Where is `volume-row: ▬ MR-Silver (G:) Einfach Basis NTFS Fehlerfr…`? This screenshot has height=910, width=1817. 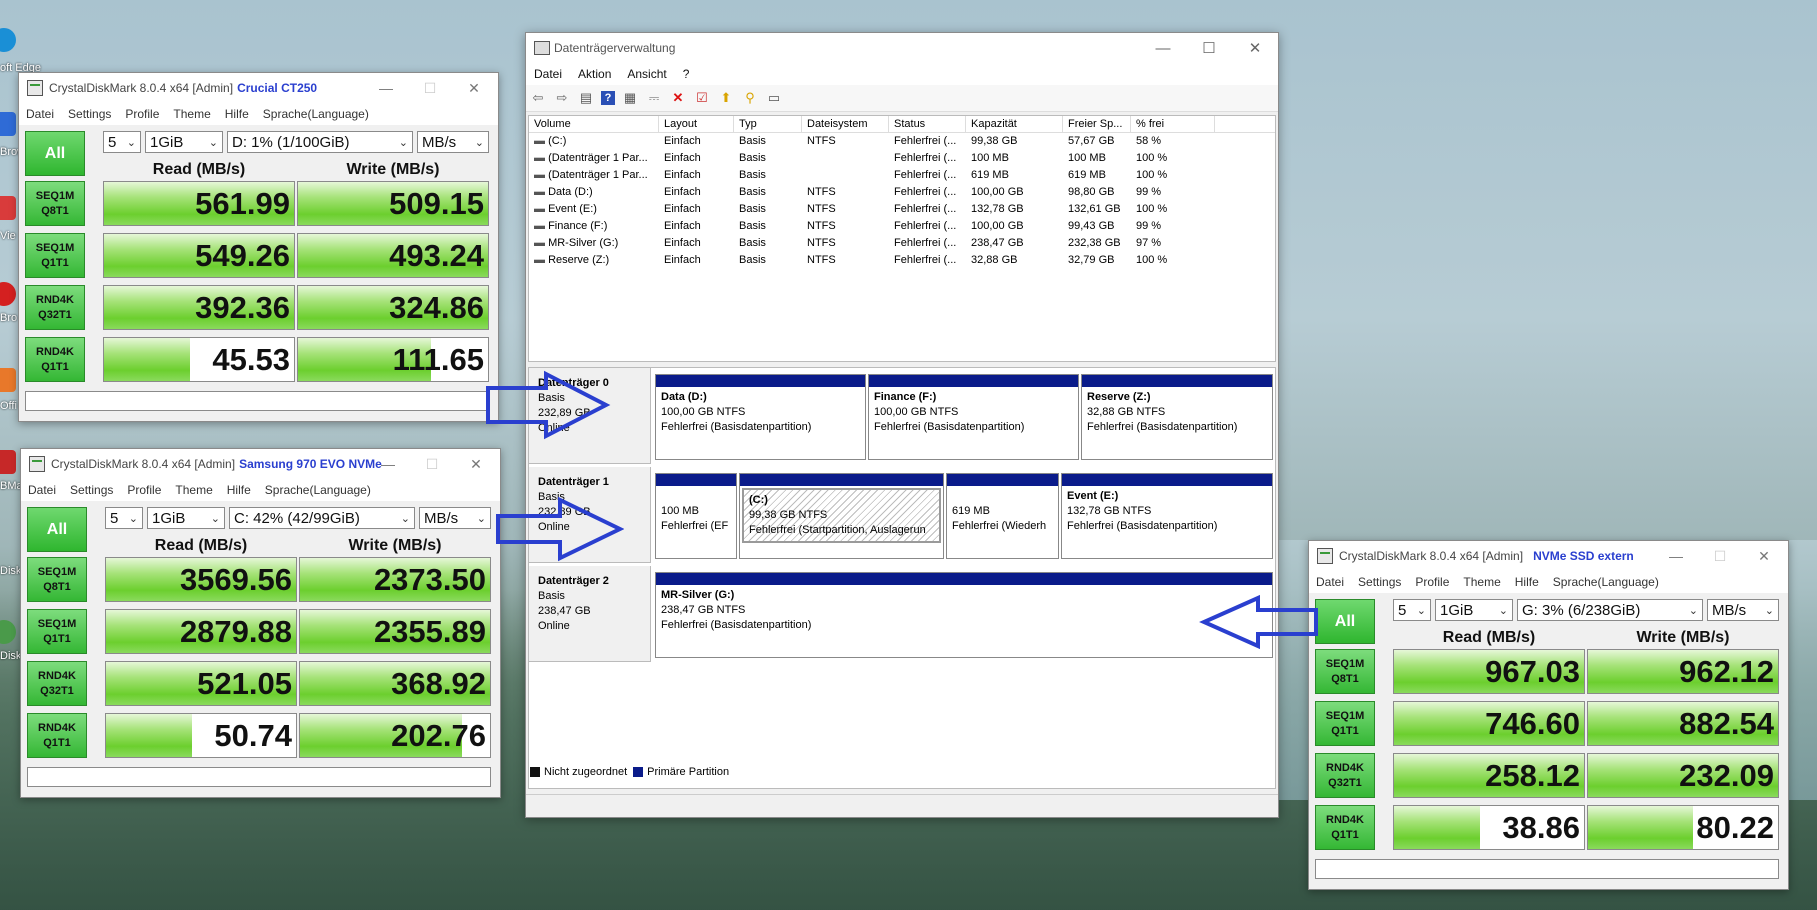
volume-row: ▬ MR-Silver (G:) Einfach Basis NTFS Fehlerfr… is located at coordinates (902, 243).